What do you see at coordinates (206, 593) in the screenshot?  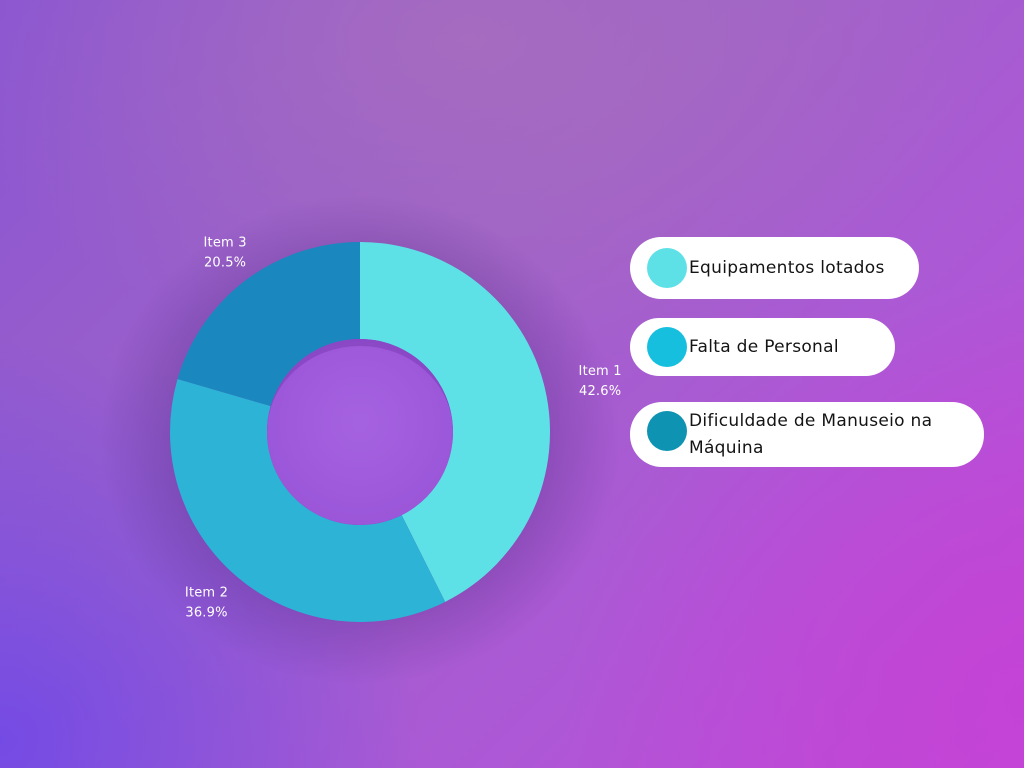 I see `slice-label-2: Item 2` at bounding box center [206, 593].